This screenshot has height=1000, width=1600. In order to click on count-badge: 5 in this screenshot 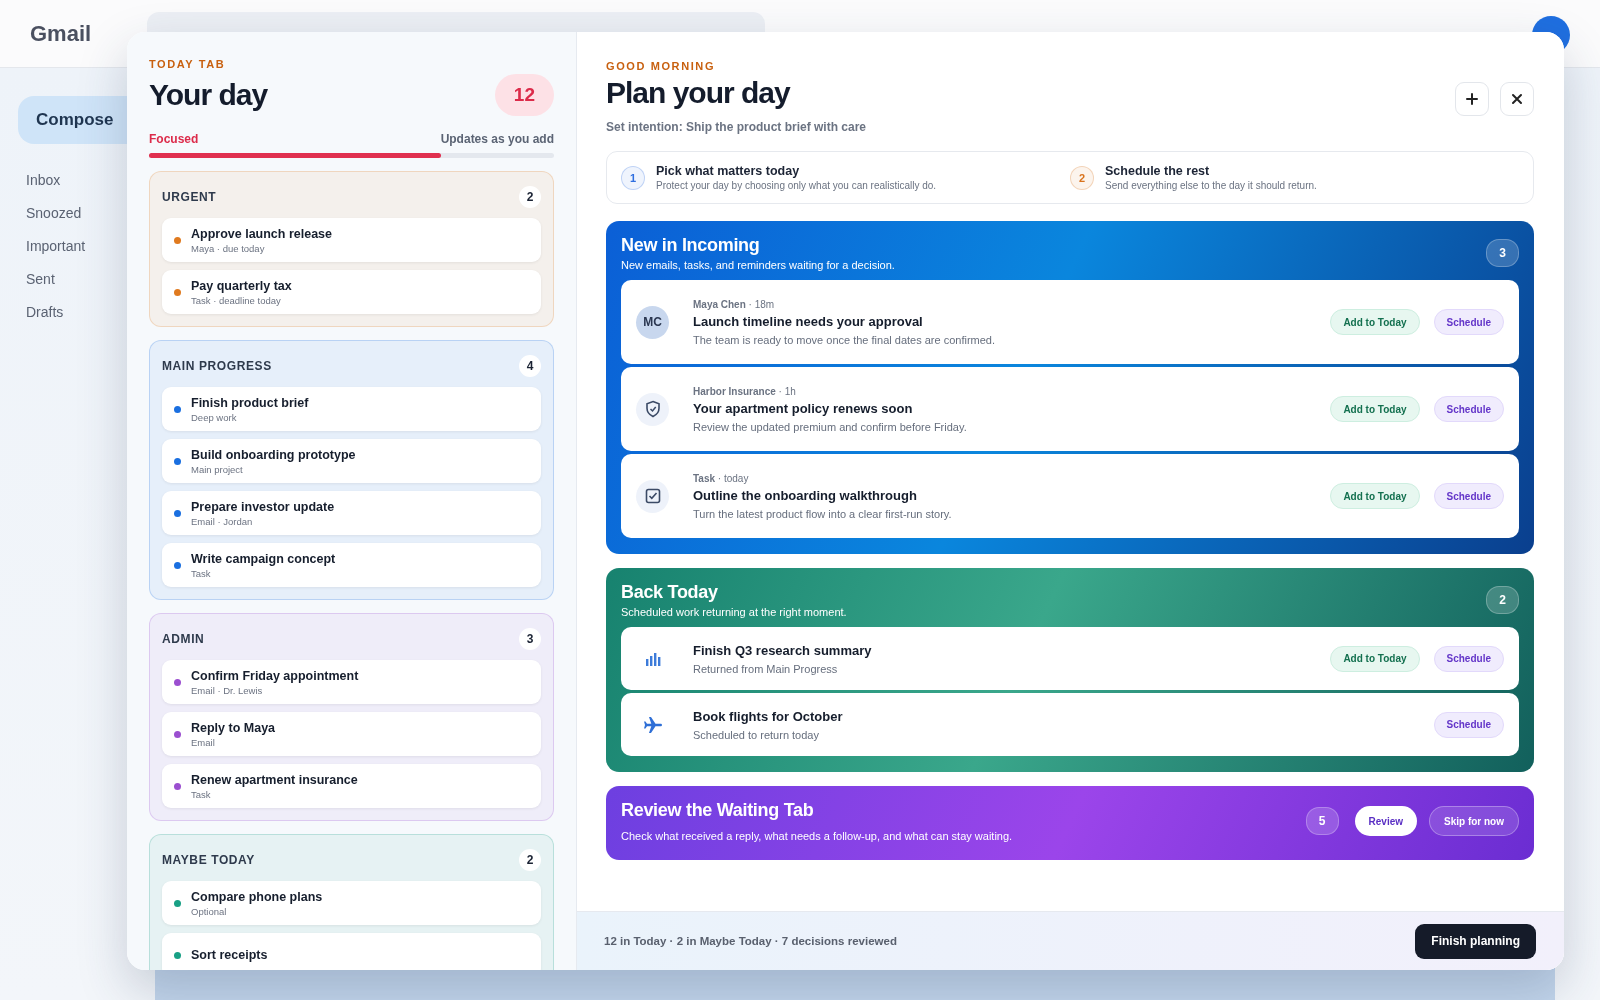, I will do `click(1322, 821)`.